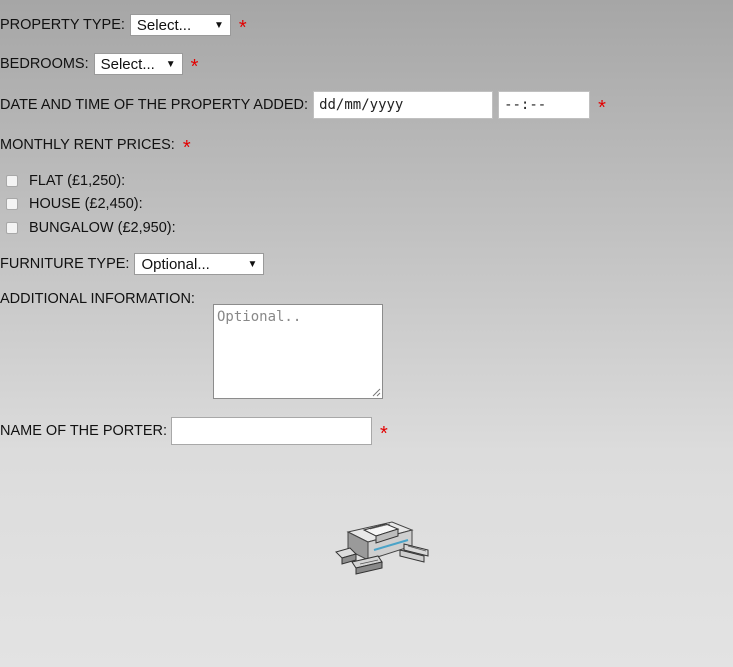  I want to click on furniture-type-select: Optional... ▼, so click(199, 264).